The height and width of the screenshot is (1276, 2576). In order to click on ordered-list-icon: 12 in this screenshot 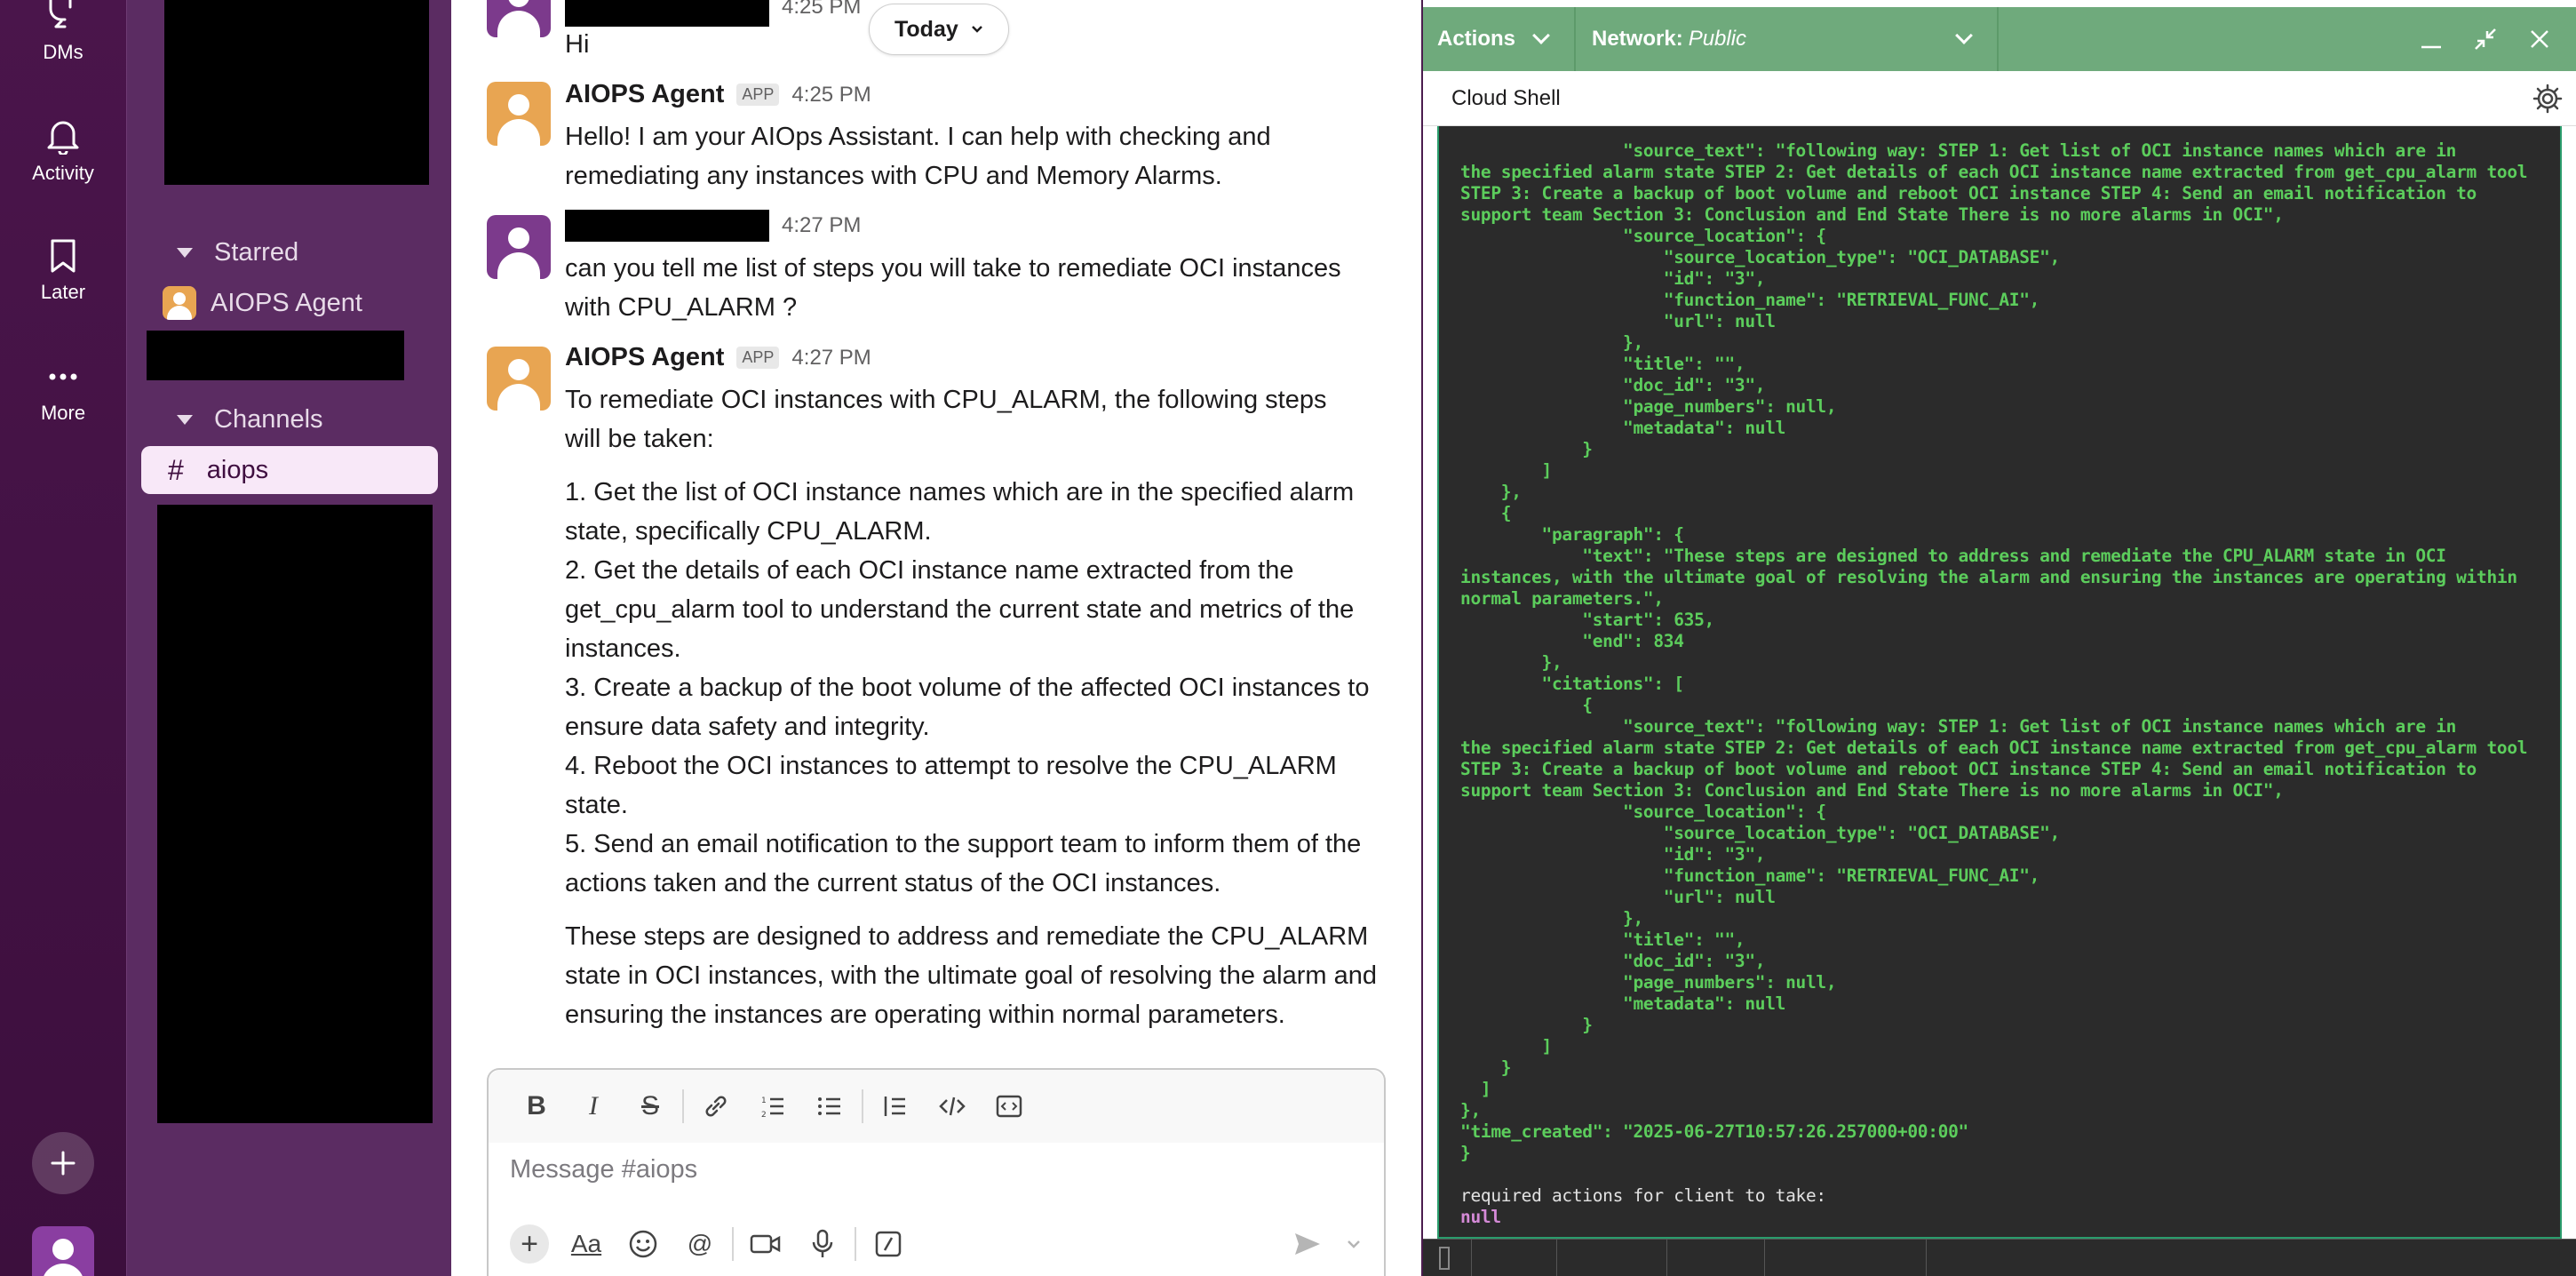, I will do `click(772, 1106)`.